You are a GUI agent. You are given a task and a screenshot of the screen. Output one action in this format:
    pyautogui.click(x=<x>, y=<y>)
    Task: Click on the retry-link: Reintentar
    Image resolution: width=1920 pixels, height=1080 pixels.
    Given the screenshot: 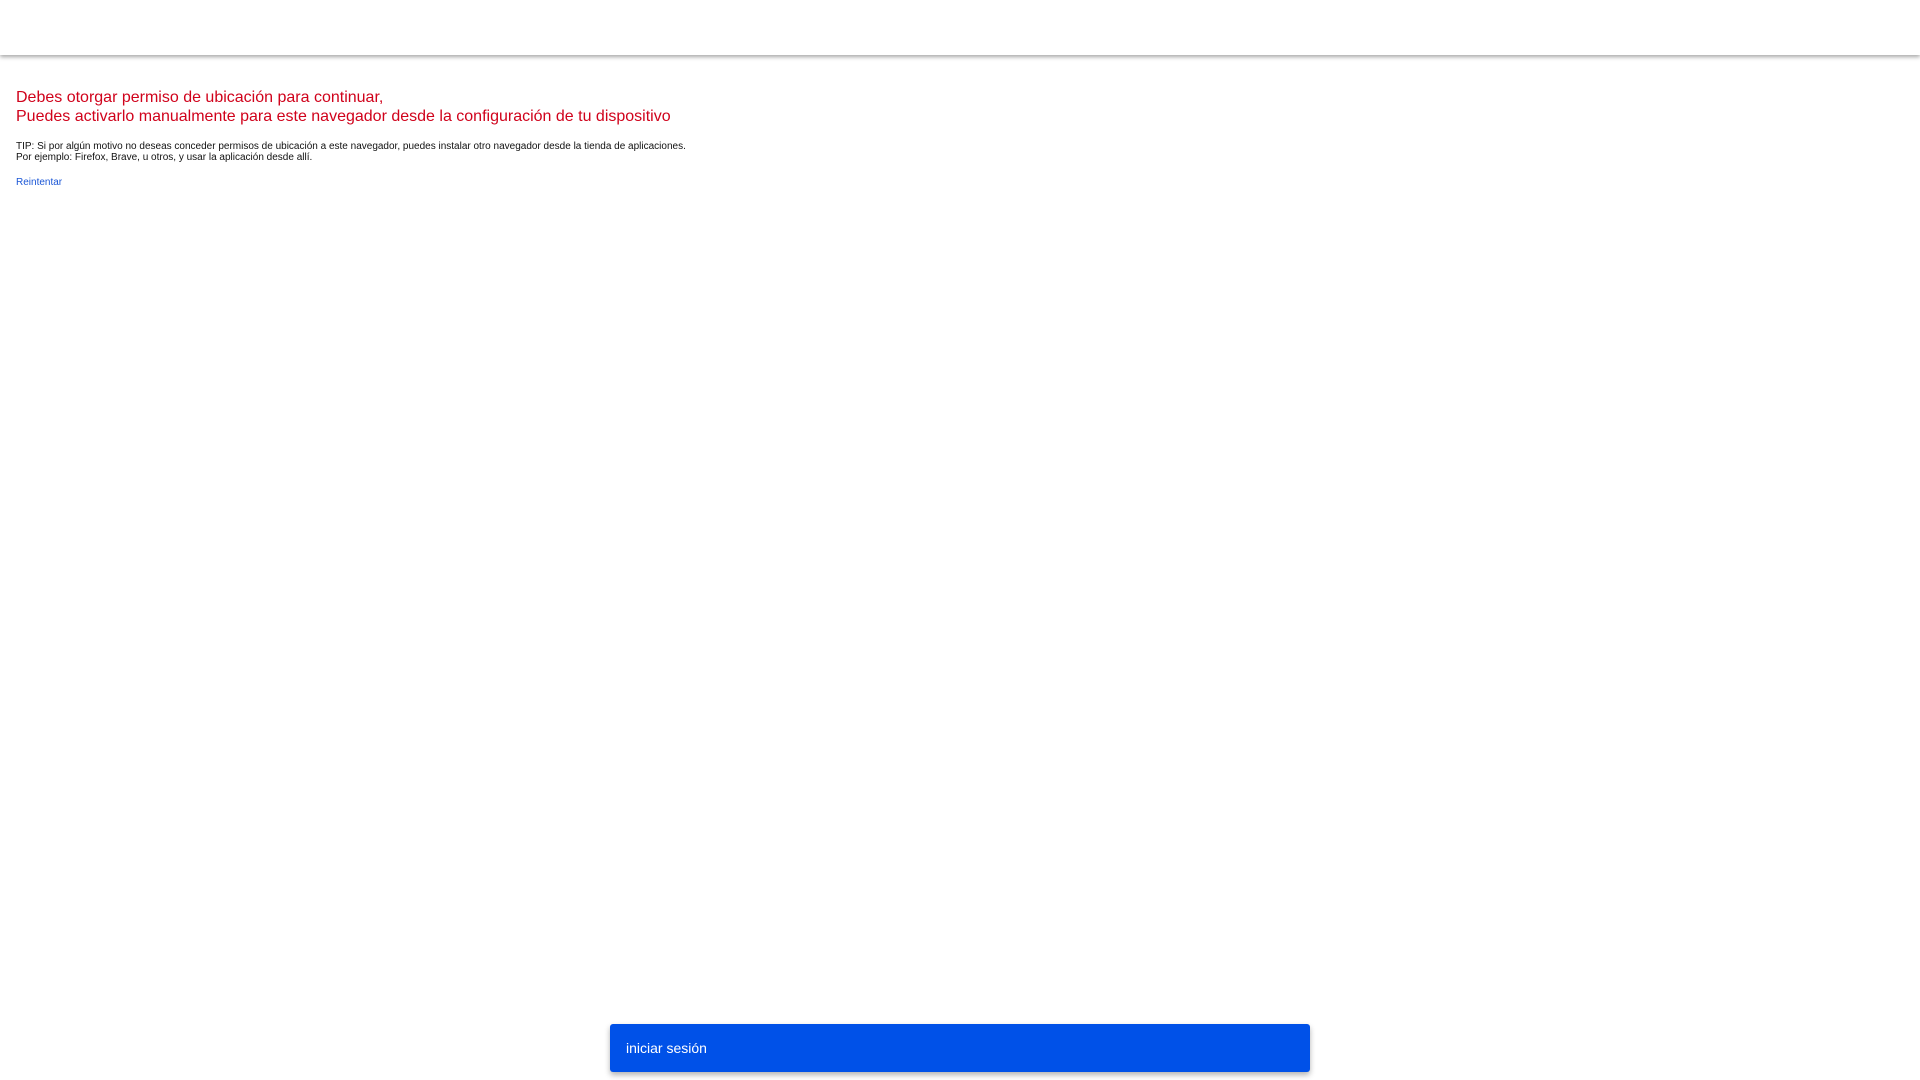 What is the action you would take?
    pyautogui.click(x=39, y=183)
    